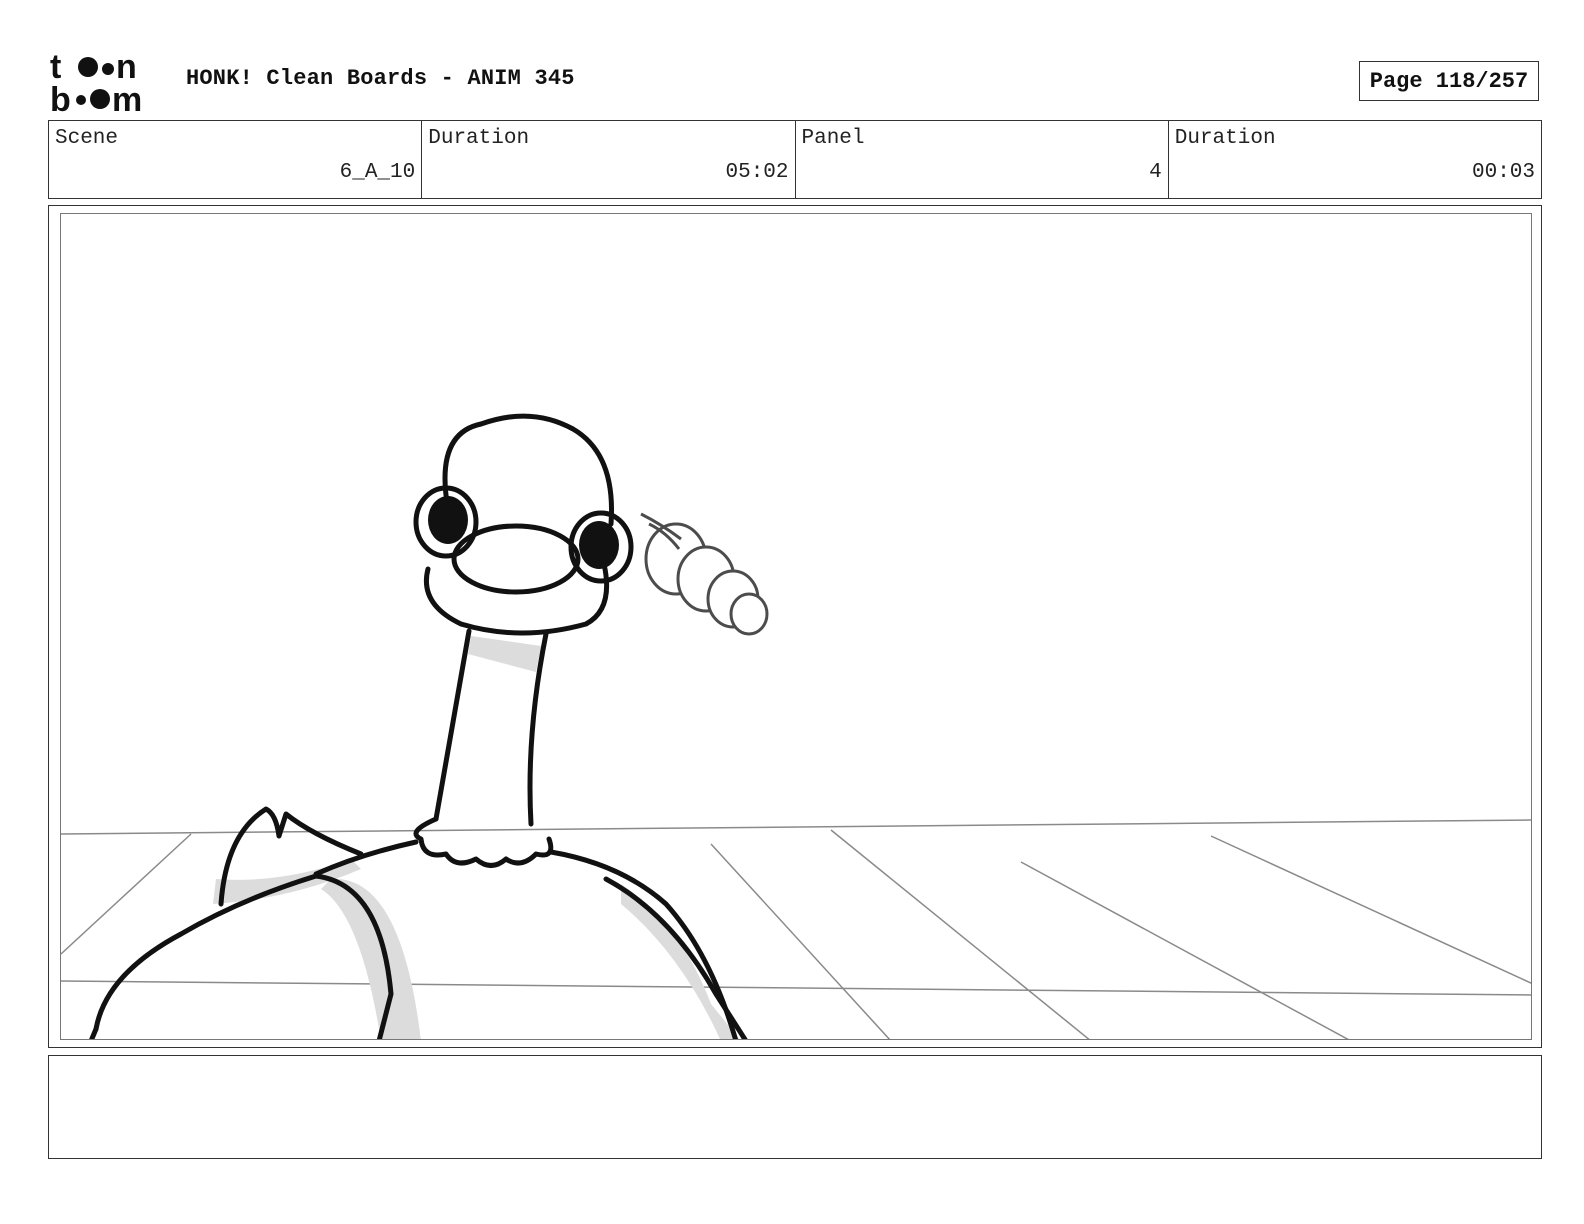 This screenshot has height=1224, width=1584. I want to click on scene-duration-label: Duration, so click(479, 138).